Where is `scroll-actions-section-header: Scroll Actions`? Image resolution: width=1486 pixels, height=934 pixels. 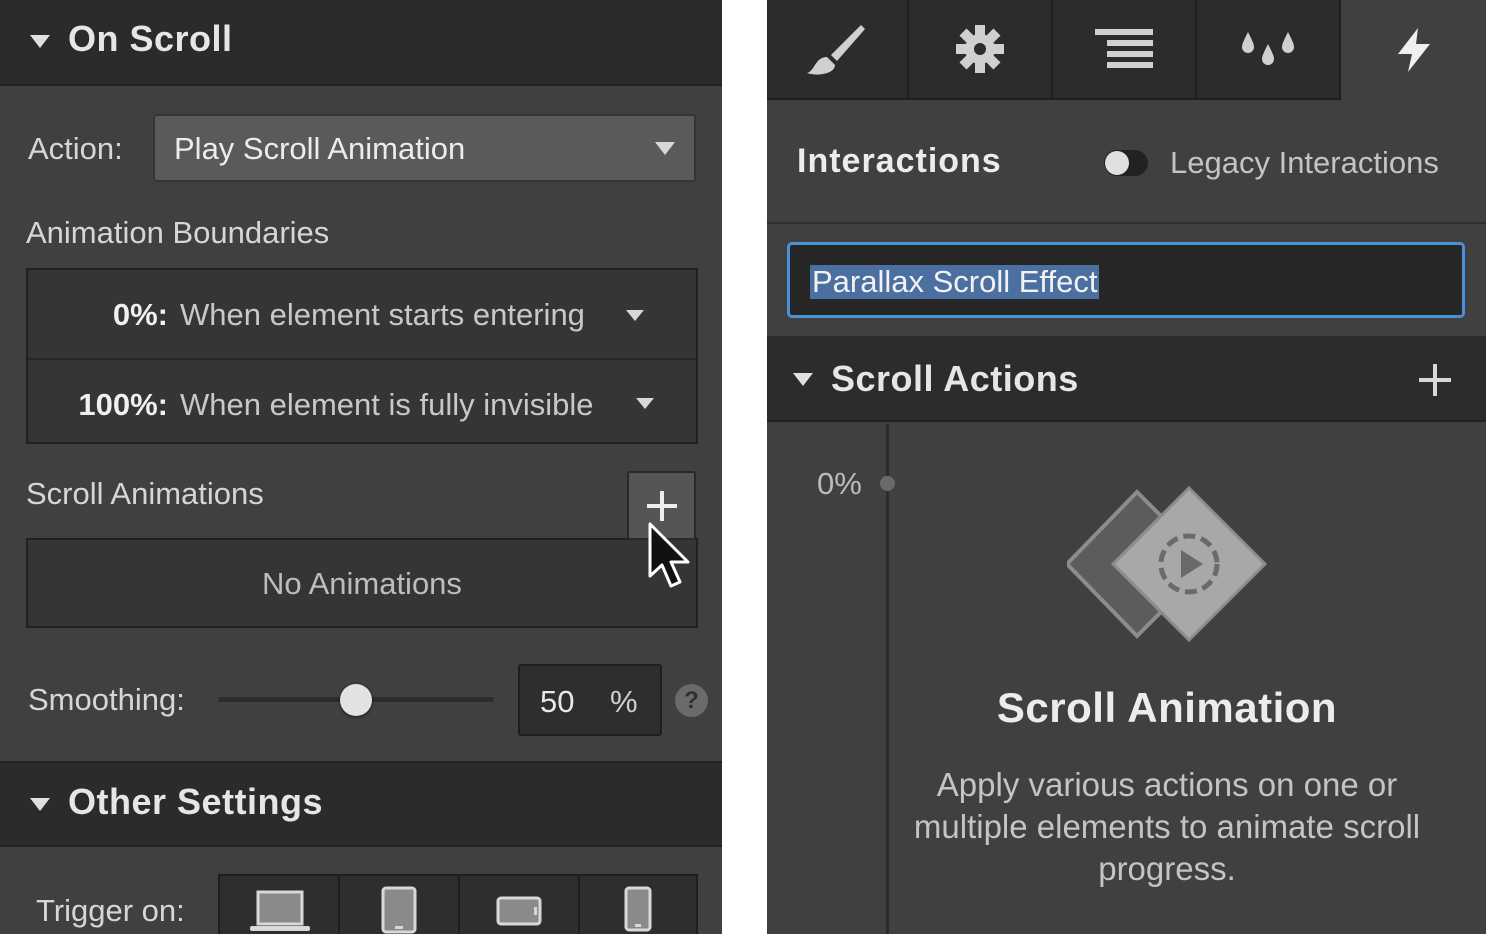
scroll-actions-section-header: Scroll Actions is located at coordinates (1126, 379).